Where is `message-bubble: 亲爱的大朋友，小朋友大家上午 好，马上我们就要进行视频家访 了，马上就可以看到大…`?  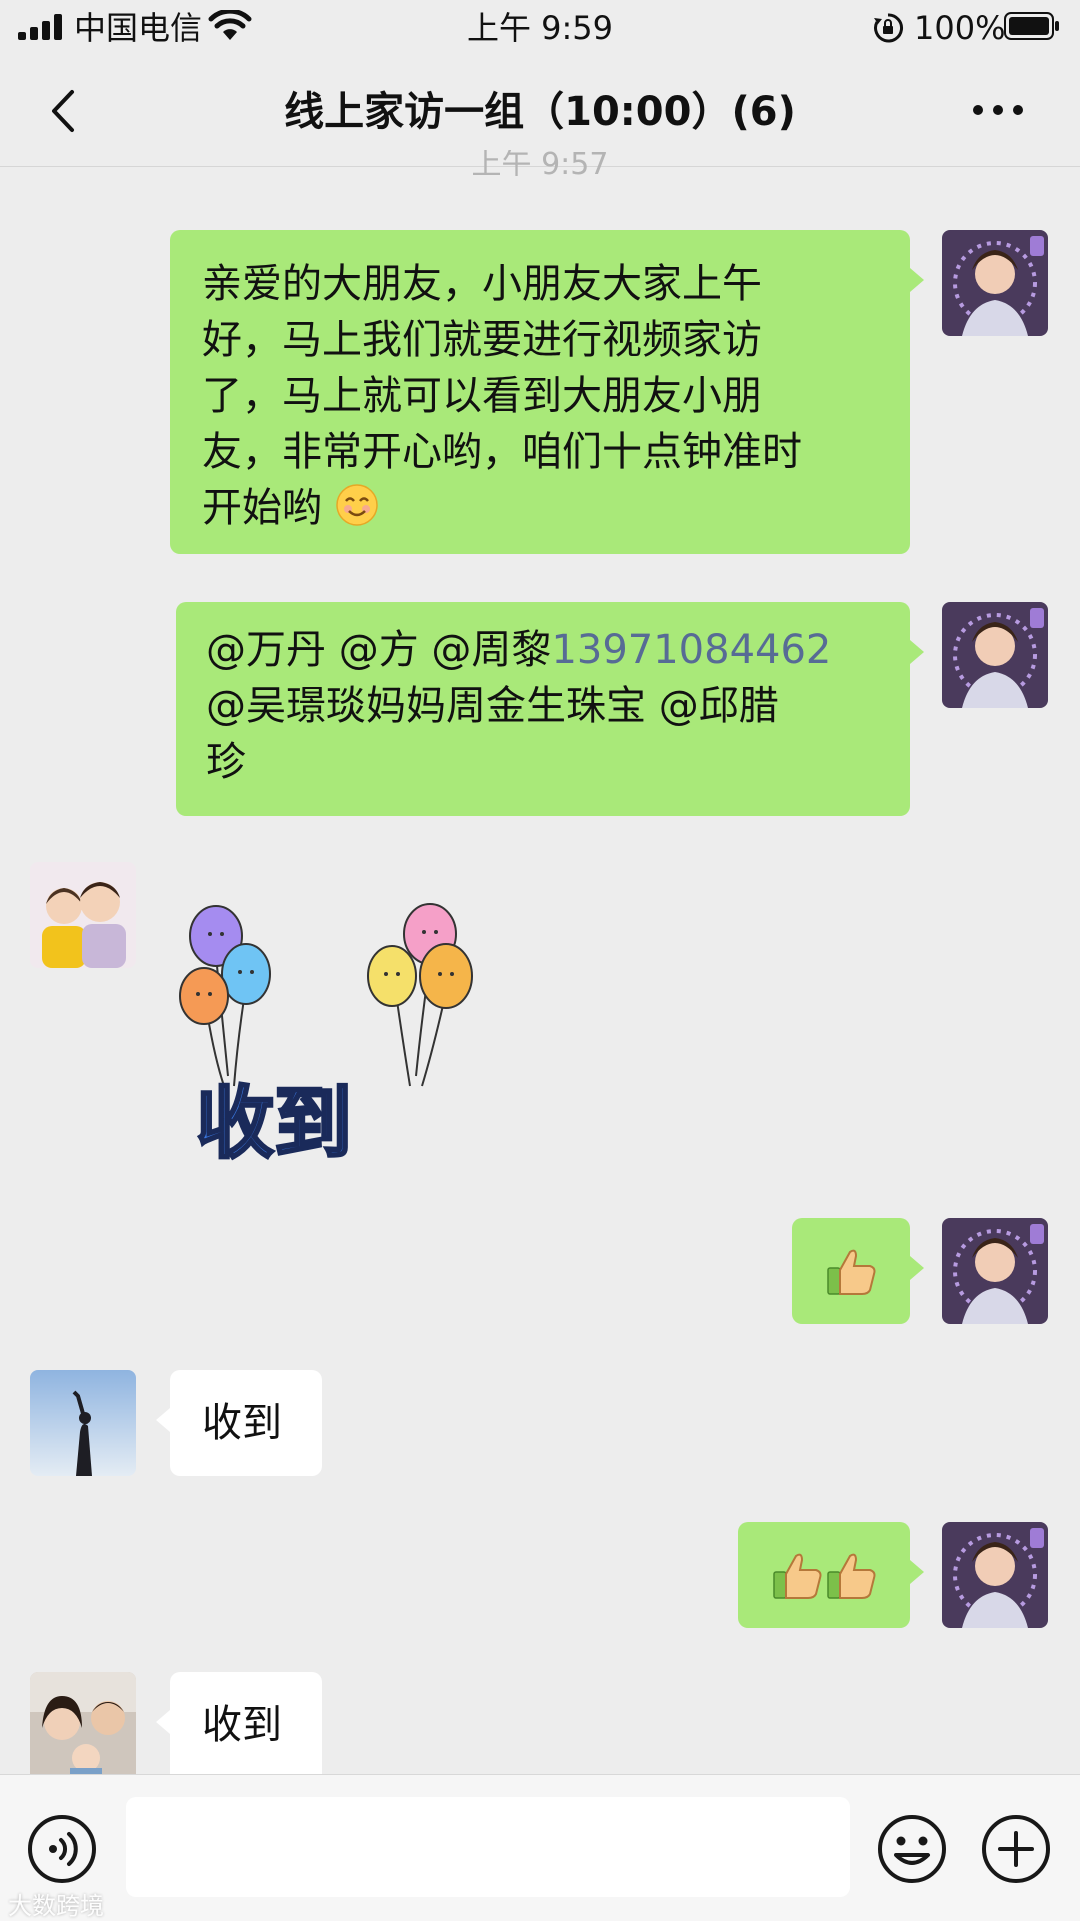 message-bubble: 亲爱的大朋友，小朋友大家上午 好，马上我们就要进行视频家访 了，马上就可以看到大… is located at coordinates (547, 392).